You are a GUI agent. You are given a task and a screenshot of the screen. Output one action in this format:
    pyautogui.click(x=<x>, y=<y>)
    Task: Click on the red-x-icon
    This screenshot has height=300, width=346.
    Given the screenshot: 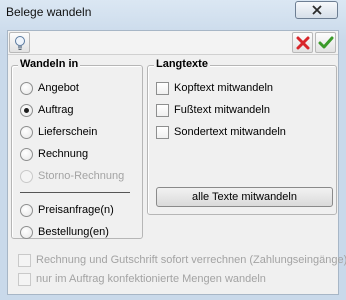 What is the action you would take?
    pyautogui.click(x=302, y=42)
    